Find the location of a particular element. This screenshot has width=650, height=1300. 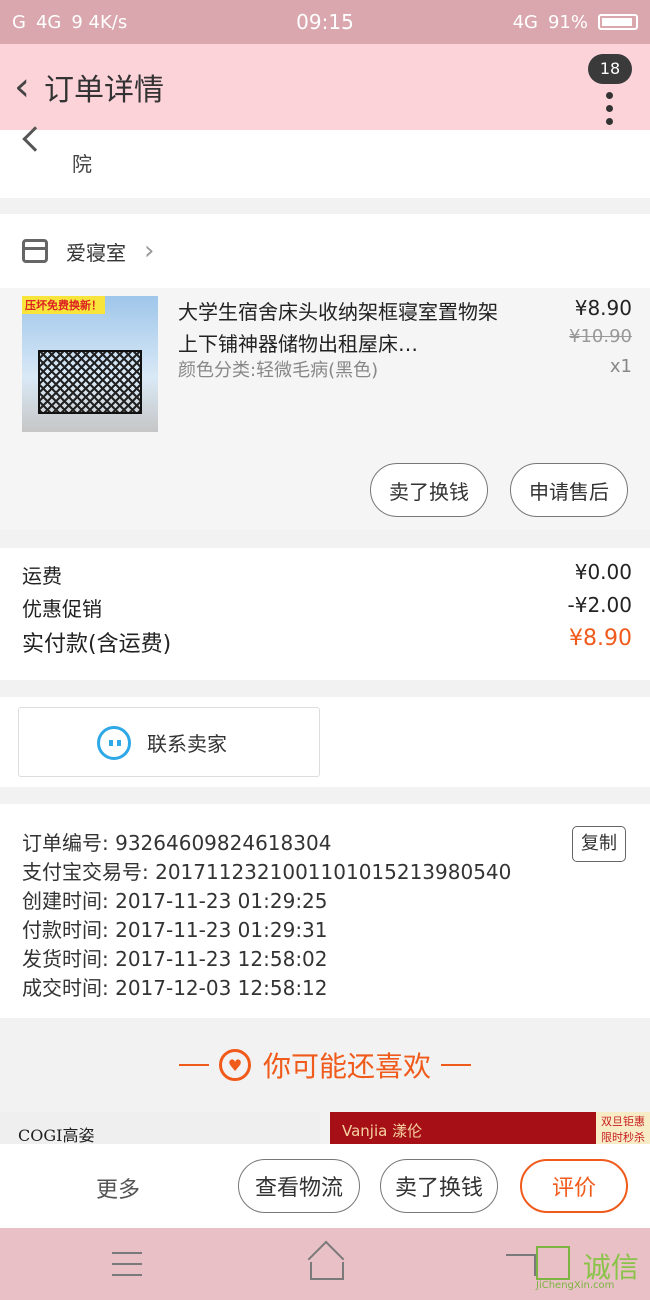

shop-icon is located at coordinates (35, 251).